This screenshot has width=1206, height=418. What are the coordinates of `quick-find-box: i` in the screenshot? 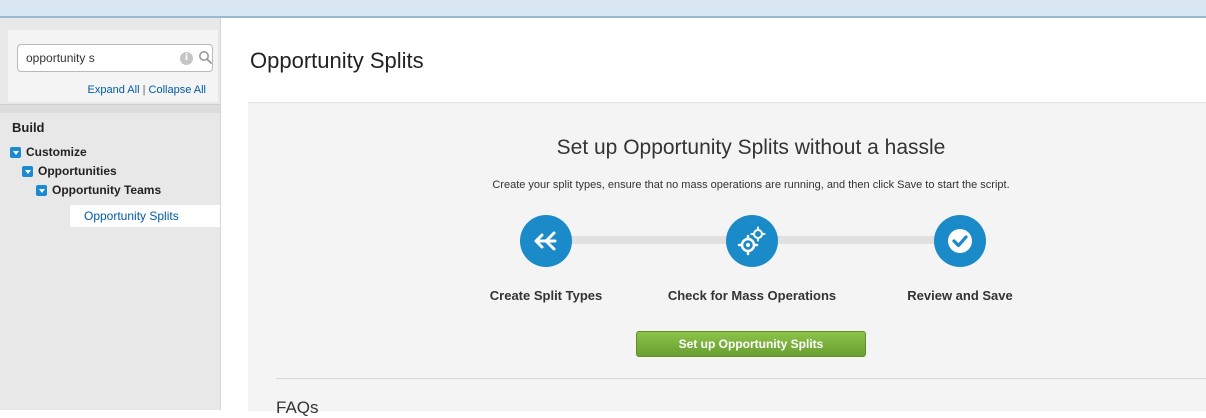 It's located at (115, 58).